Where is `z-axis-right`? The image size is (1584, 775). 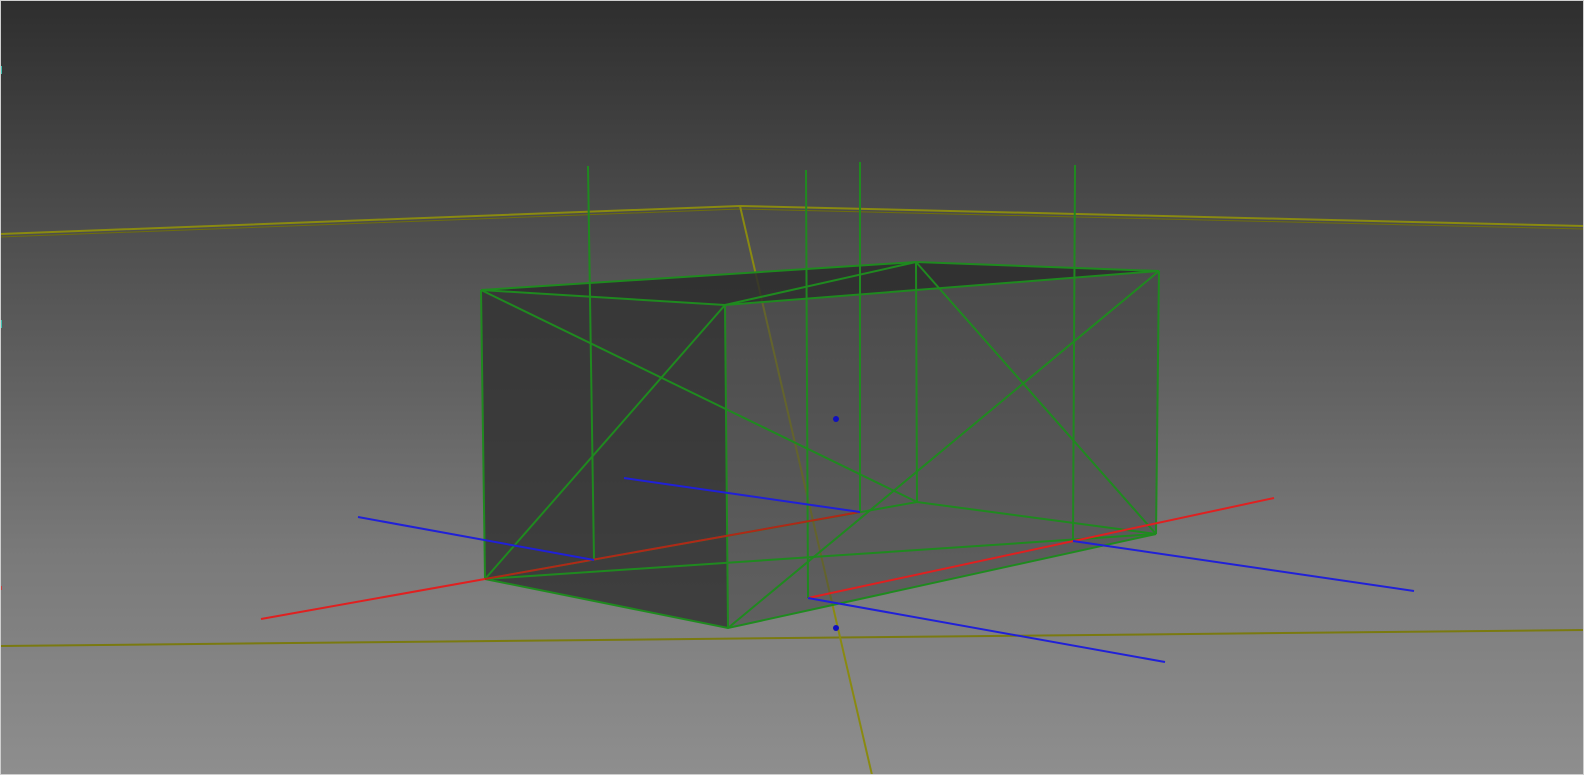
z-axis-right is located at coordinates (1243, 566).